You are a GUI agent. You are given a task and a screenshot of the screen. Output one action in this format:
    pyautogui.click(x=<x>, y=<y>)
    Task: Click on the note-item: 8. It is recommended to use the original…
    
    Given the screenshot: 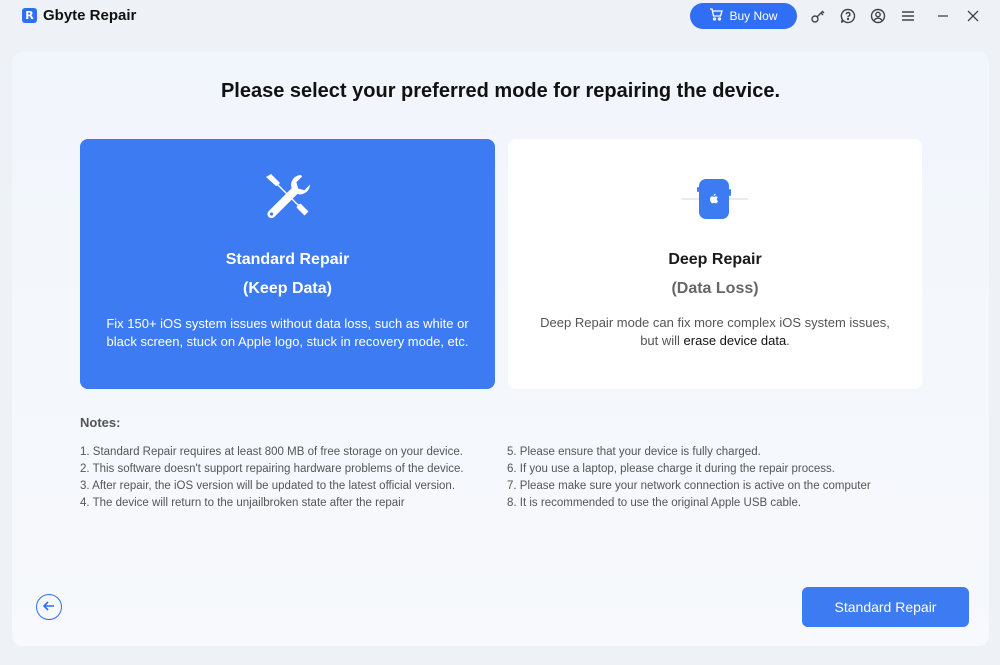 What is the action you would take?
    pyautogui.click(x=654, y=503)
    